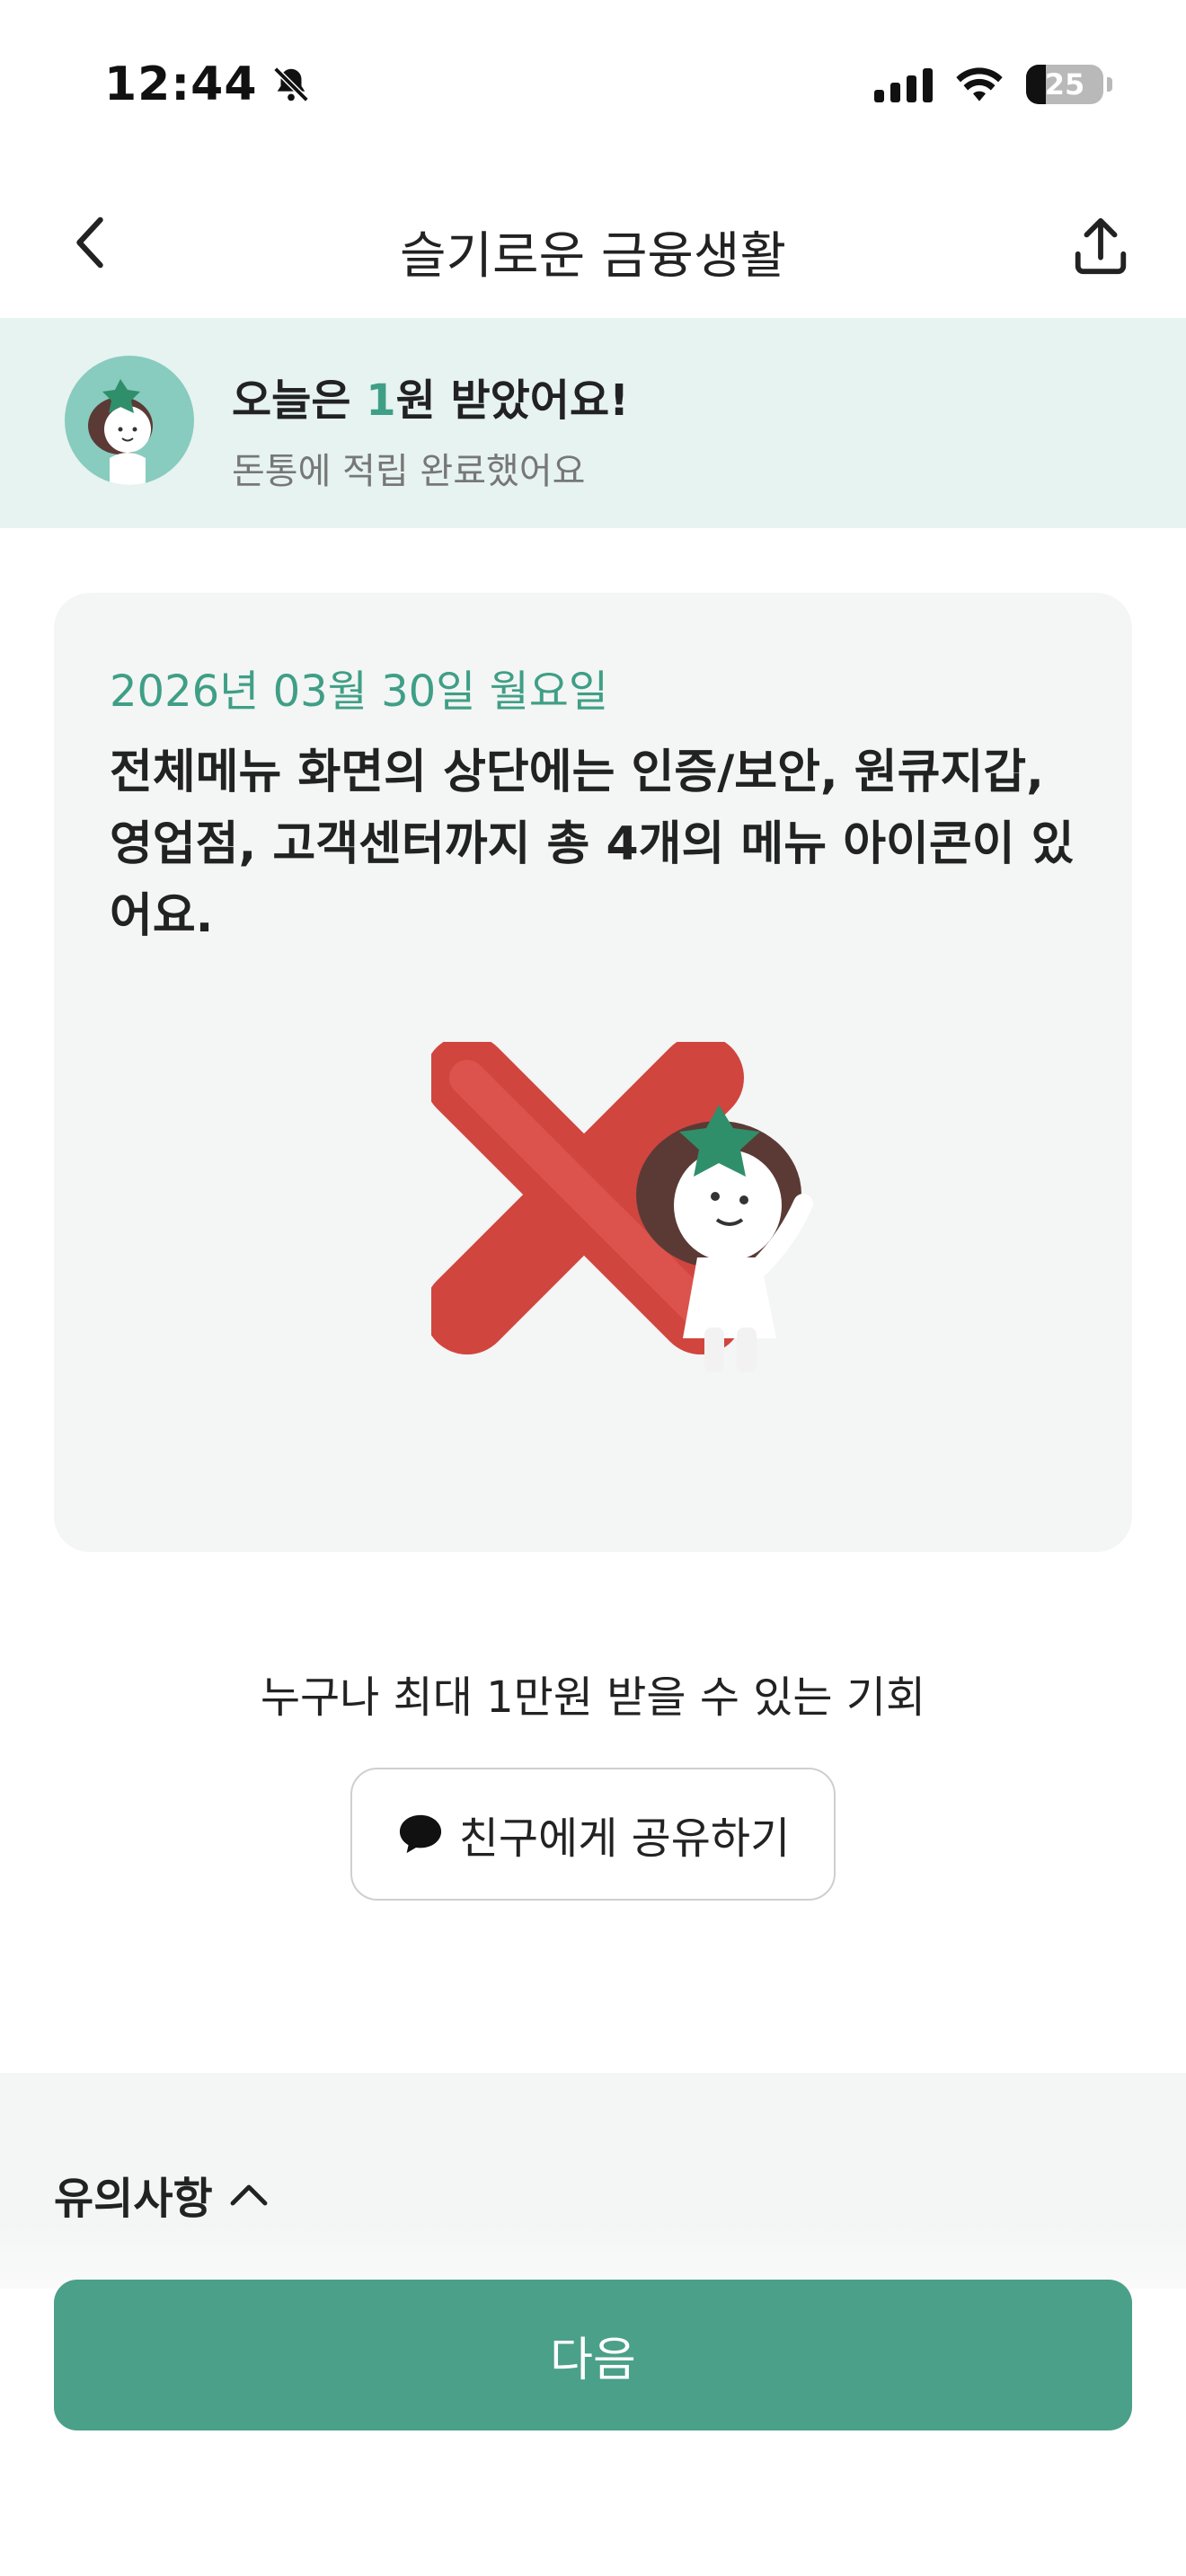 The image size is (1186, 2576). What do you see at coordinates (249, 2195) in the screenshot?
I see `chevron-up-icon` at bounding box center [249, 2195].